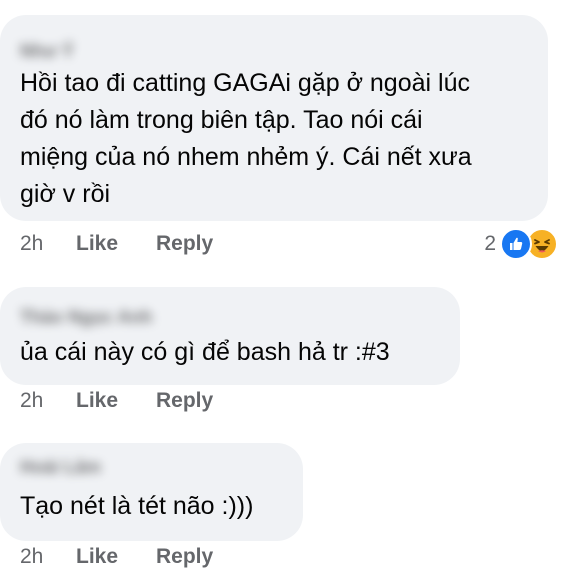 This screenshot has width=580, height=588. I want to click on comment-author: Như Ý, so click(47, 51).